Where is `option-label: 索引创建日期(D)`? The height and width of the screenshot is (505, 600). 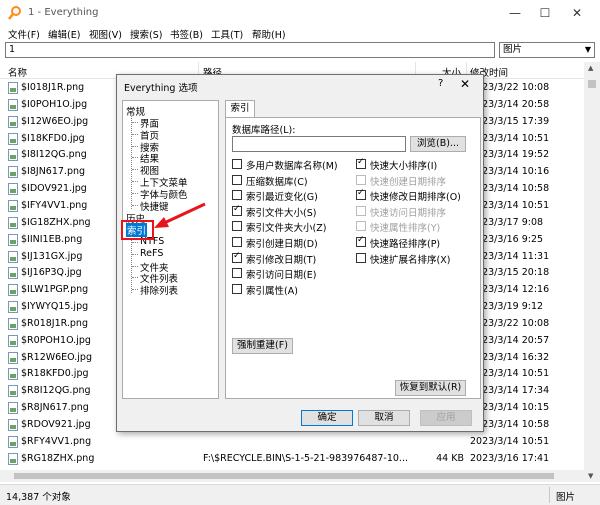
option-label: 索引创建日期(D) is located at coordinates (282, 243).